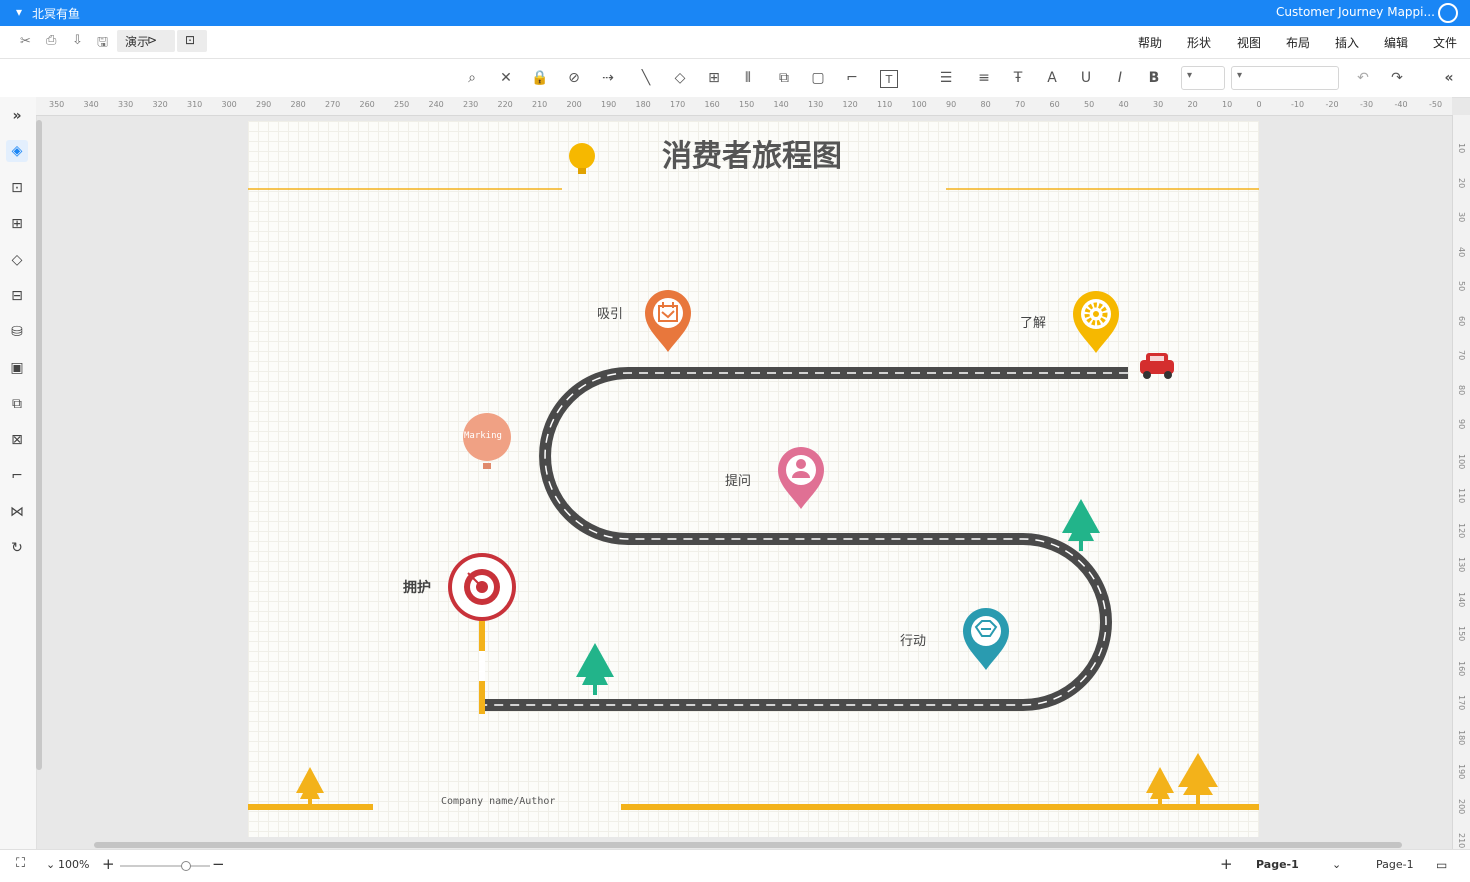  What do you see at coordinates (17, 368) in the screenshot?
I see `image-icon: ▣` at bounding box center [17, 368].